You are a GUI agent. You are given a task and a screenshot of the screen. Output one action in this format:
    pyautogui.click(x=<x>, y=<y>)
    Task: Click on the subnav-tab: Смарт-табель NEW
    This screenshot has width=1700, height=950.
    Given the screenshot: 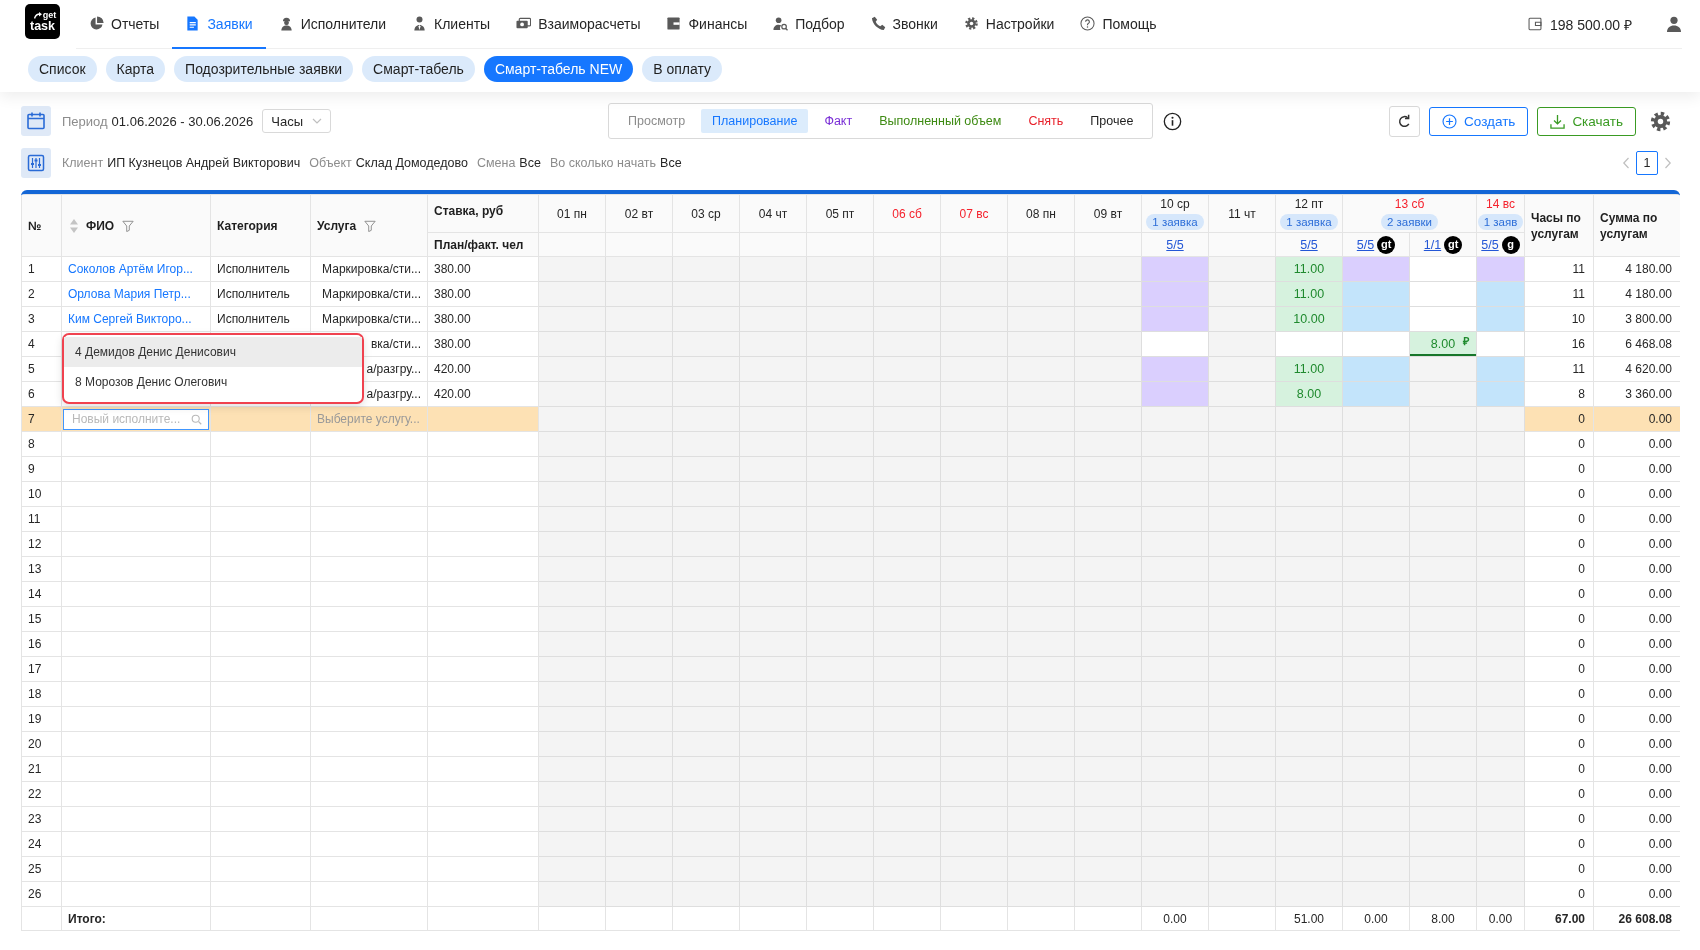 What is the action you would take?
    pyautogui.click(x=558, y=69)
    